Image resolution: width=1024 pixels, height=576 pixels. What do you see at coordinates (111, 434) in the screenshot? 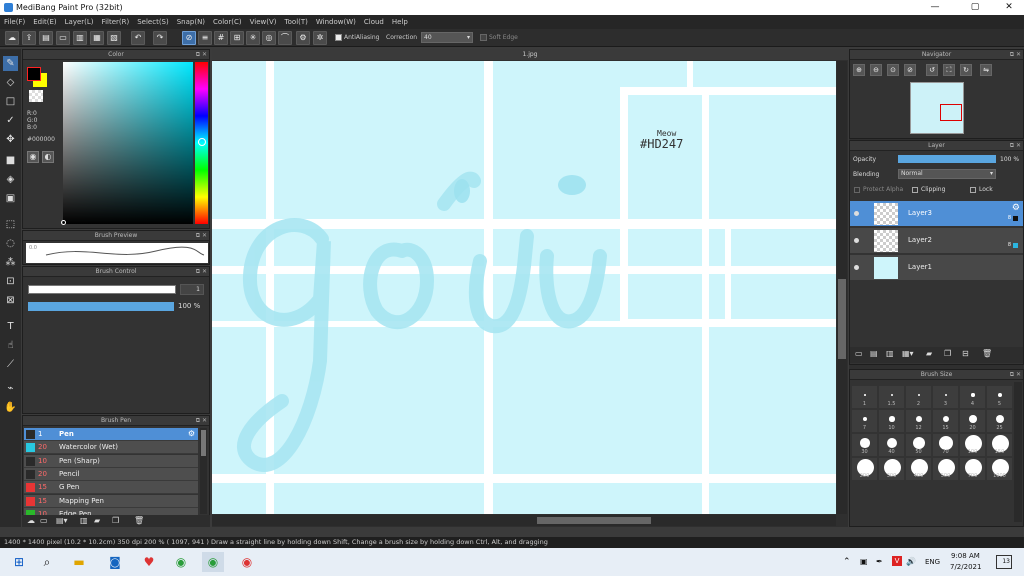
I see `brush-item: 1 Pen ⚙` at bounding box center [111, 434].